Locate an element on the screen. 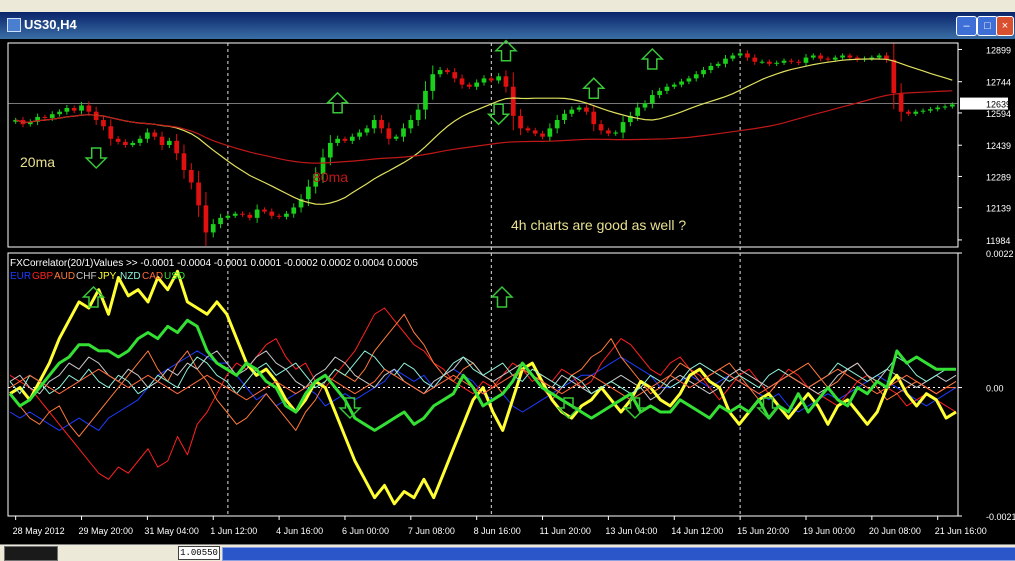 Image resolution: width=1015 pixels, height=561 pixels. close-button: × is located at coordinates (1005, 26).